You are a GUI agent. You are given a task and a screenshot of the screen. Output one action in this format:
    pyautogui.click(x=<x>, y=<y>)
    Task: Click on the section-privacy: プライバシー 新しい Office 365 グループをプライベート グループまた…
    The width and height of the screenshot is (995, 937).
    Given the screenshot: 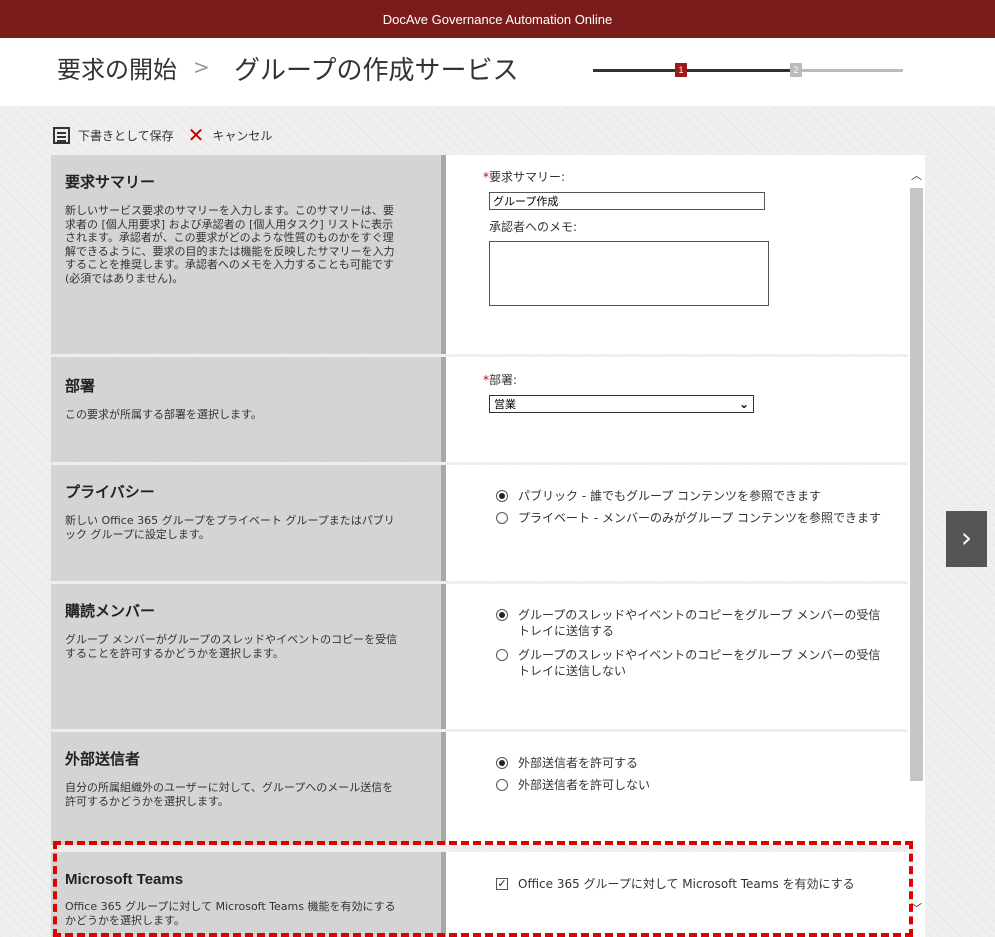 What is the action you would take?
    pyautogui.click(x=479, y=523)
    